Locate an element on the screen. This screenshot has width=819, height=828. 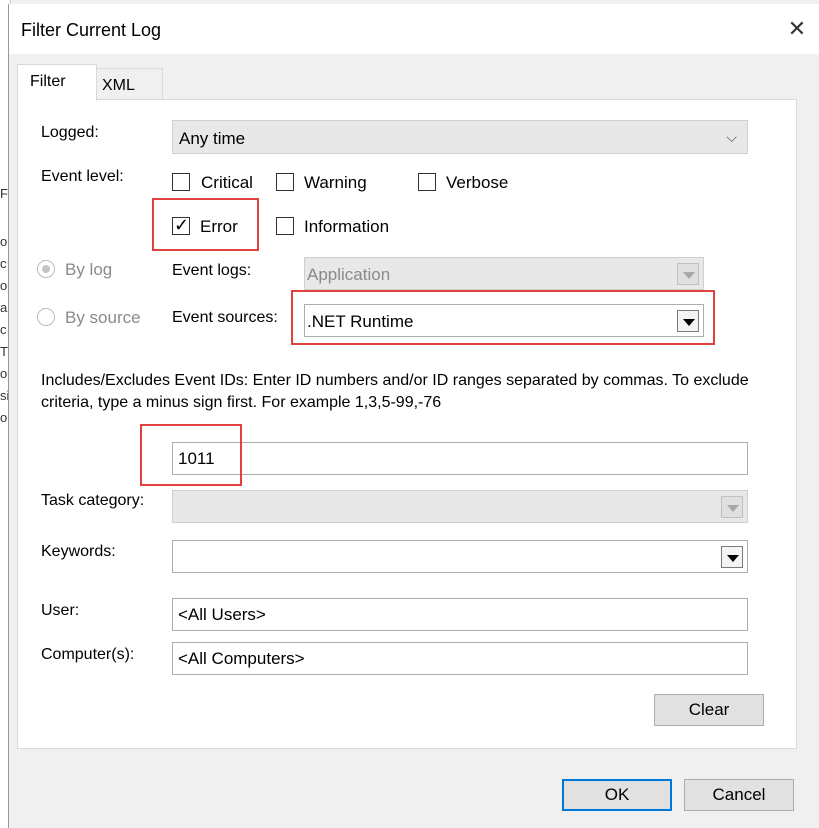
by-log-radio is located at coordinates (46, 269).